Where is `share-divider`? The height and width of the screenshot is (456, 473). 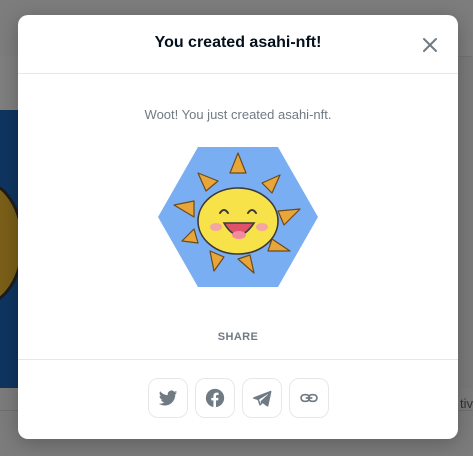
share-divider is located at coordinates (238, 359).